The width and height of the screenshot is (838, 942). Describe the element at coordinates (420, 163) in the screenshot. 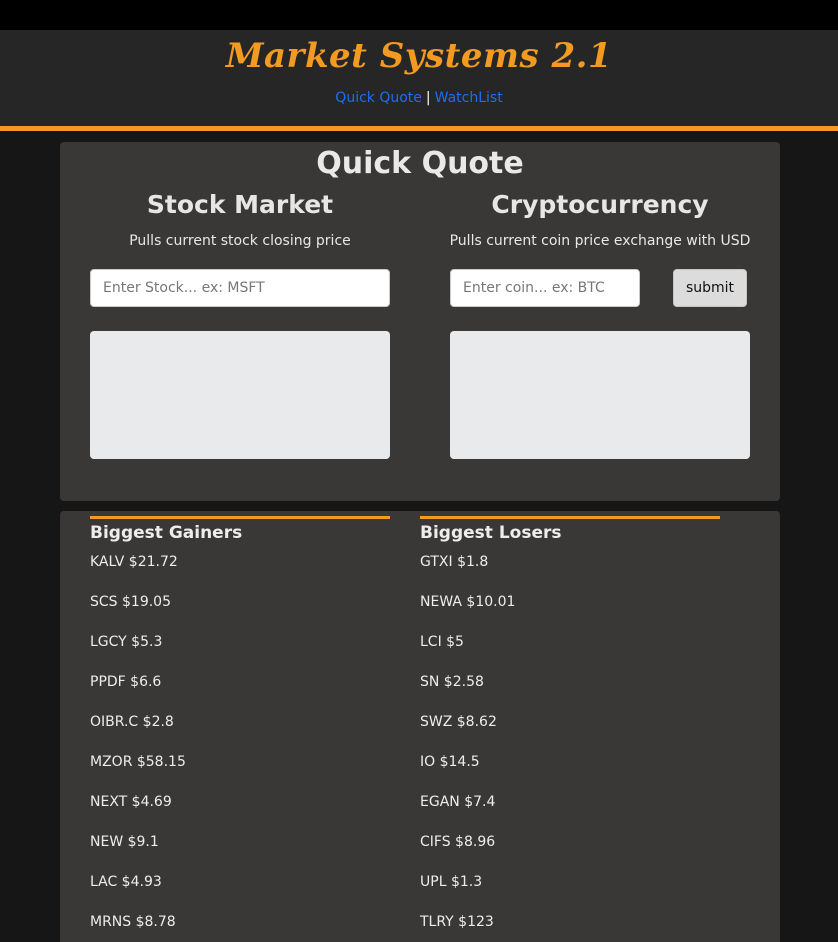

I see `quick-quote-title: Quick Quote` at that location.